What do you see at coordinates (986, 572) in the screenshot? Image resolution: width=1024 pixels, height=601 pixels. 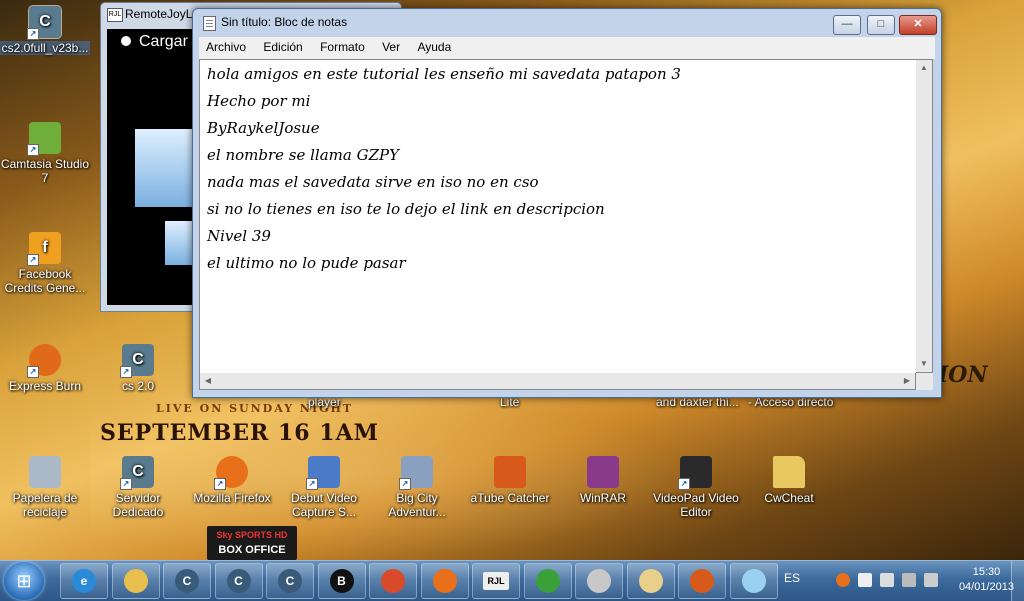 I see `clock-time: 15:30` at bounding box center [986, 572].